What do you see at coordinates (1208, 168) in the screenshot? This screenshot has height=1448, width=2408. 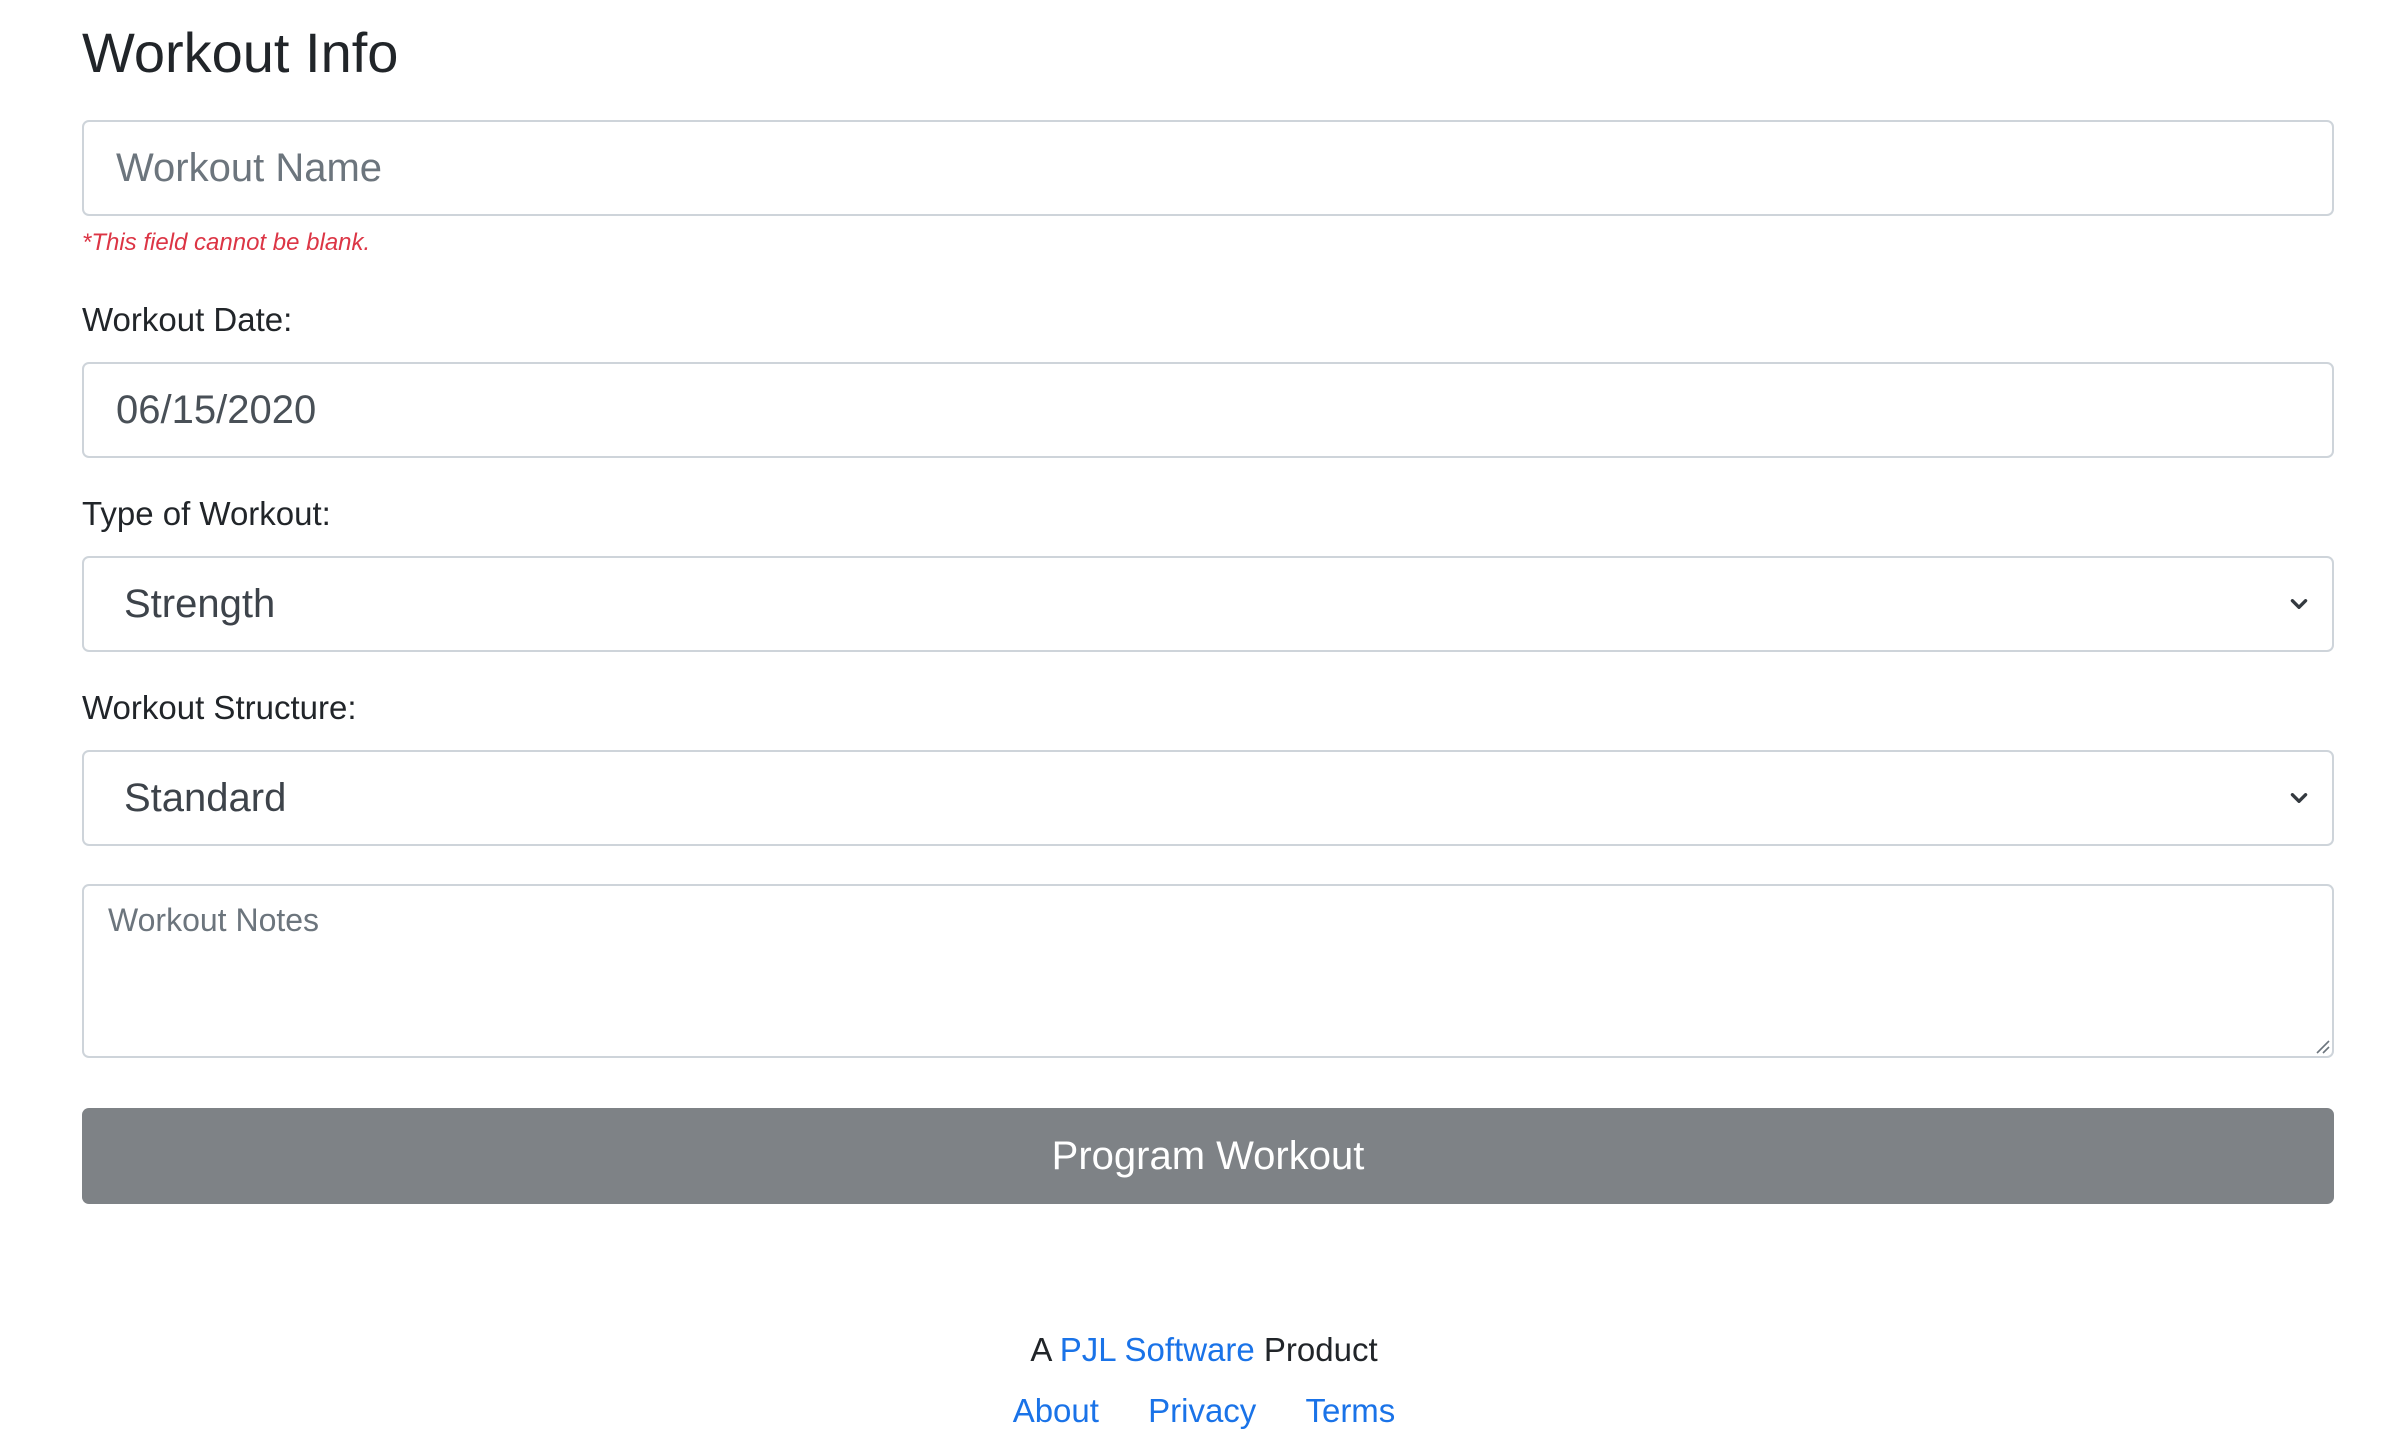 I see `workout-name-input` at bounding box center [1208, 168].